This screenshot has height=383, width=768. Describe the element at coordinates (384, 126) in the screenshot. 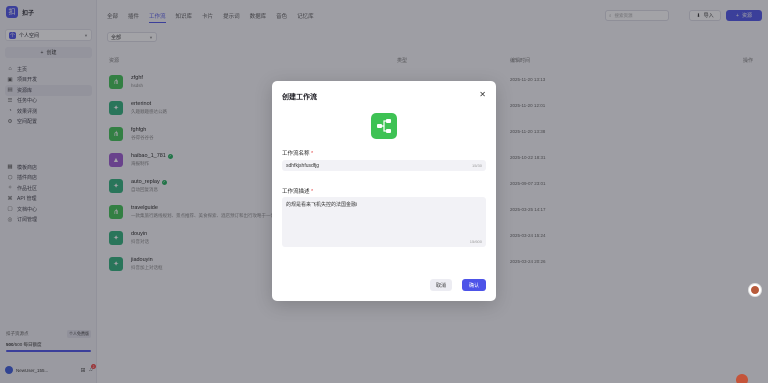

I see `workflow-icon` at that location.